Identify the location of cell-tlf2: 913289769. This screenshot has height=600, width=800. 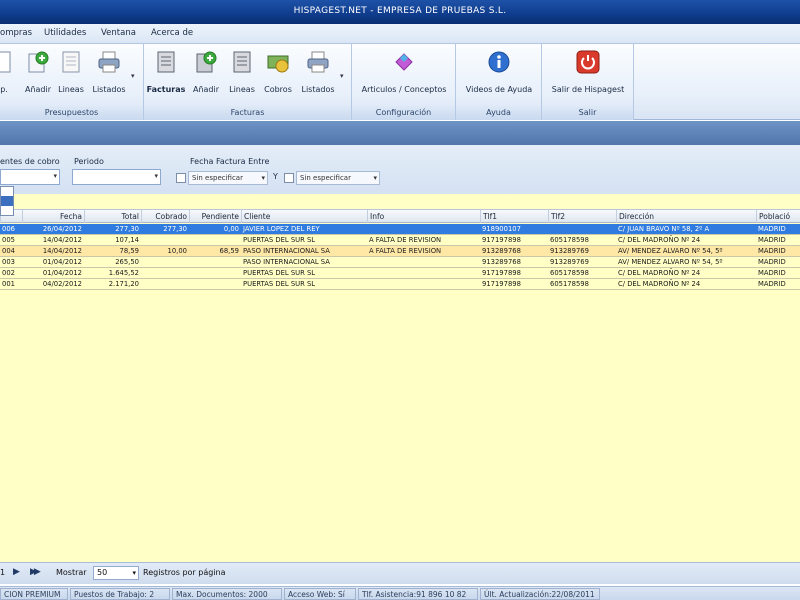
(569, 251).